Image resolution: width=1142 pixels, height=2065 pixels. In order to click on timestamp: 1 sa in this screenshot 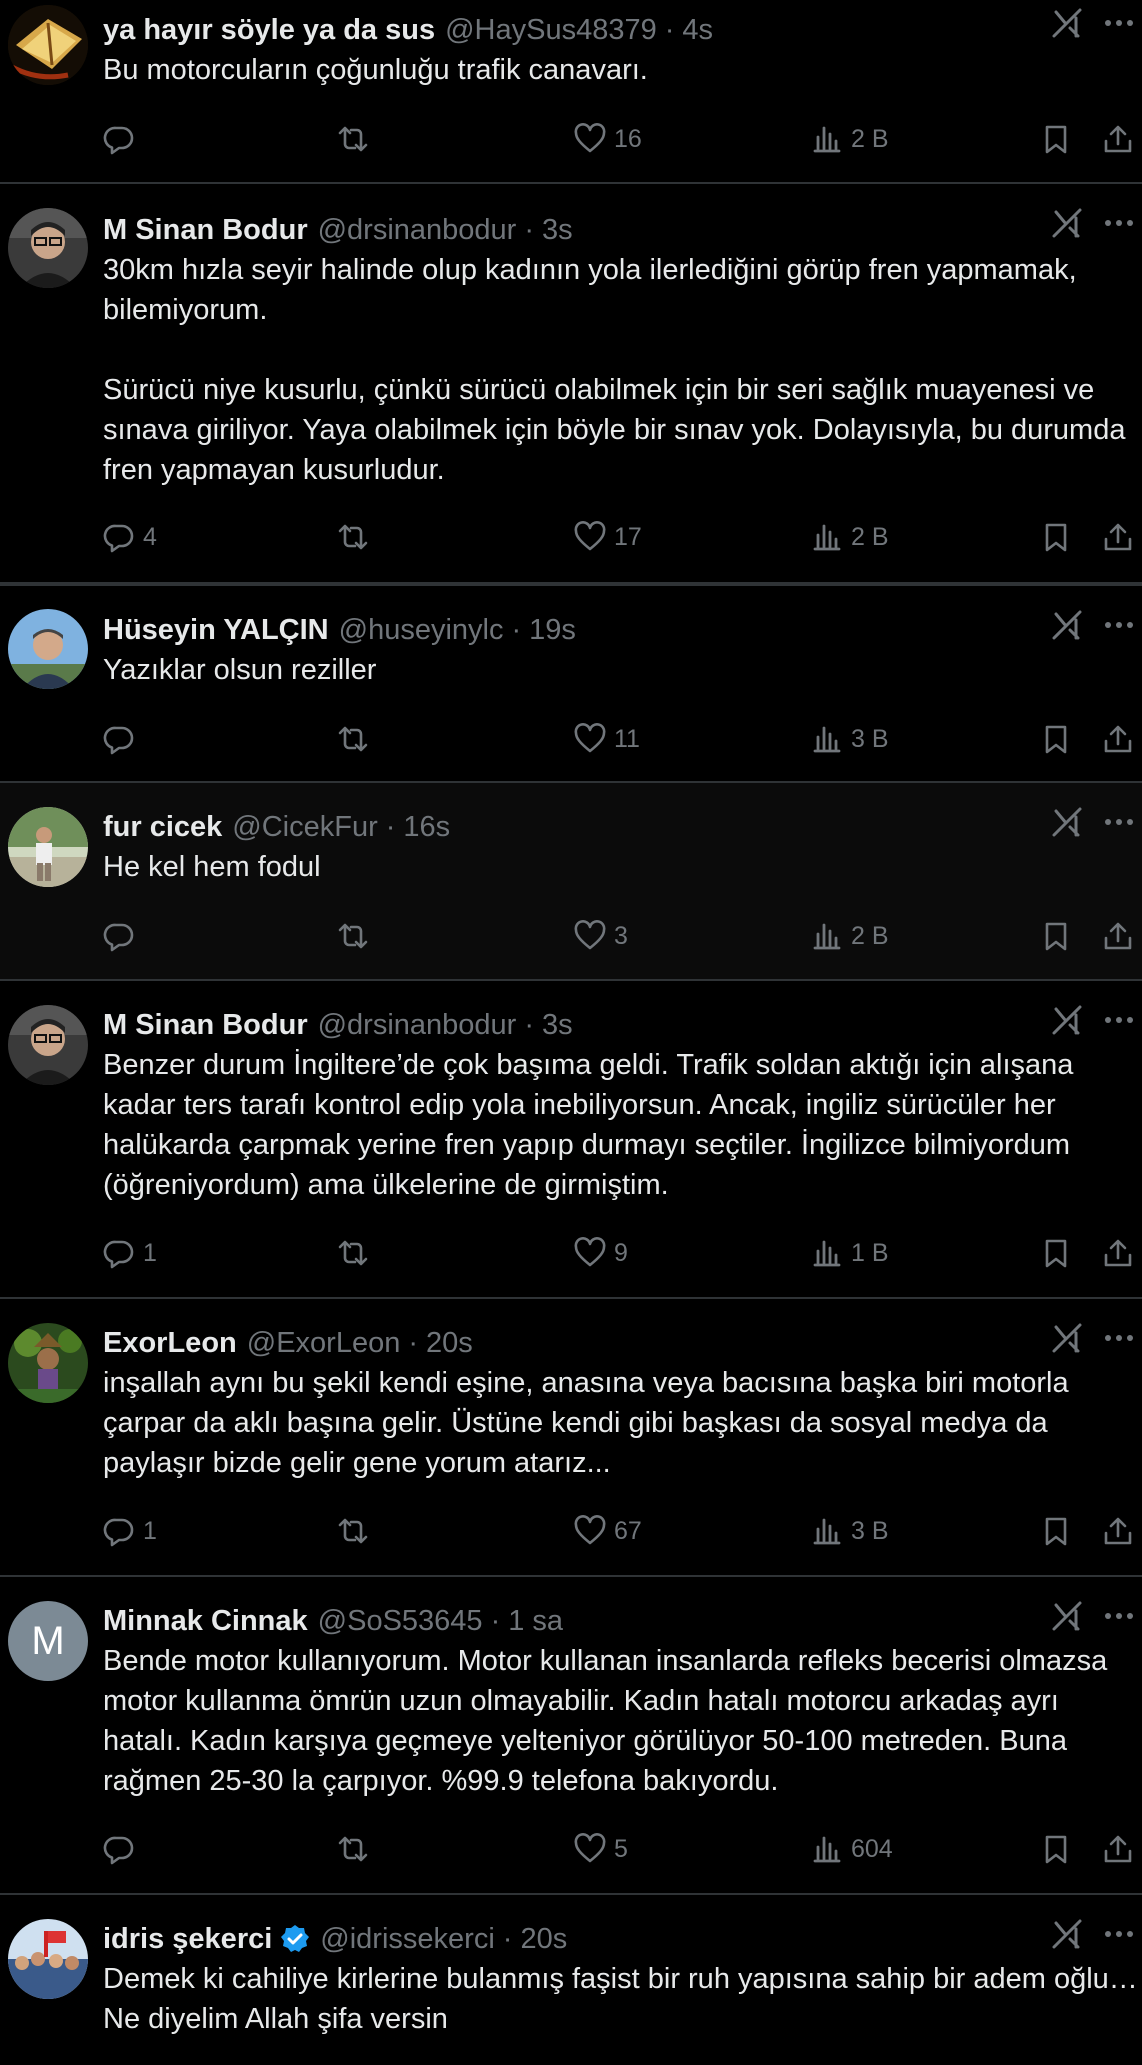, I will do `click(535, 1621)`.